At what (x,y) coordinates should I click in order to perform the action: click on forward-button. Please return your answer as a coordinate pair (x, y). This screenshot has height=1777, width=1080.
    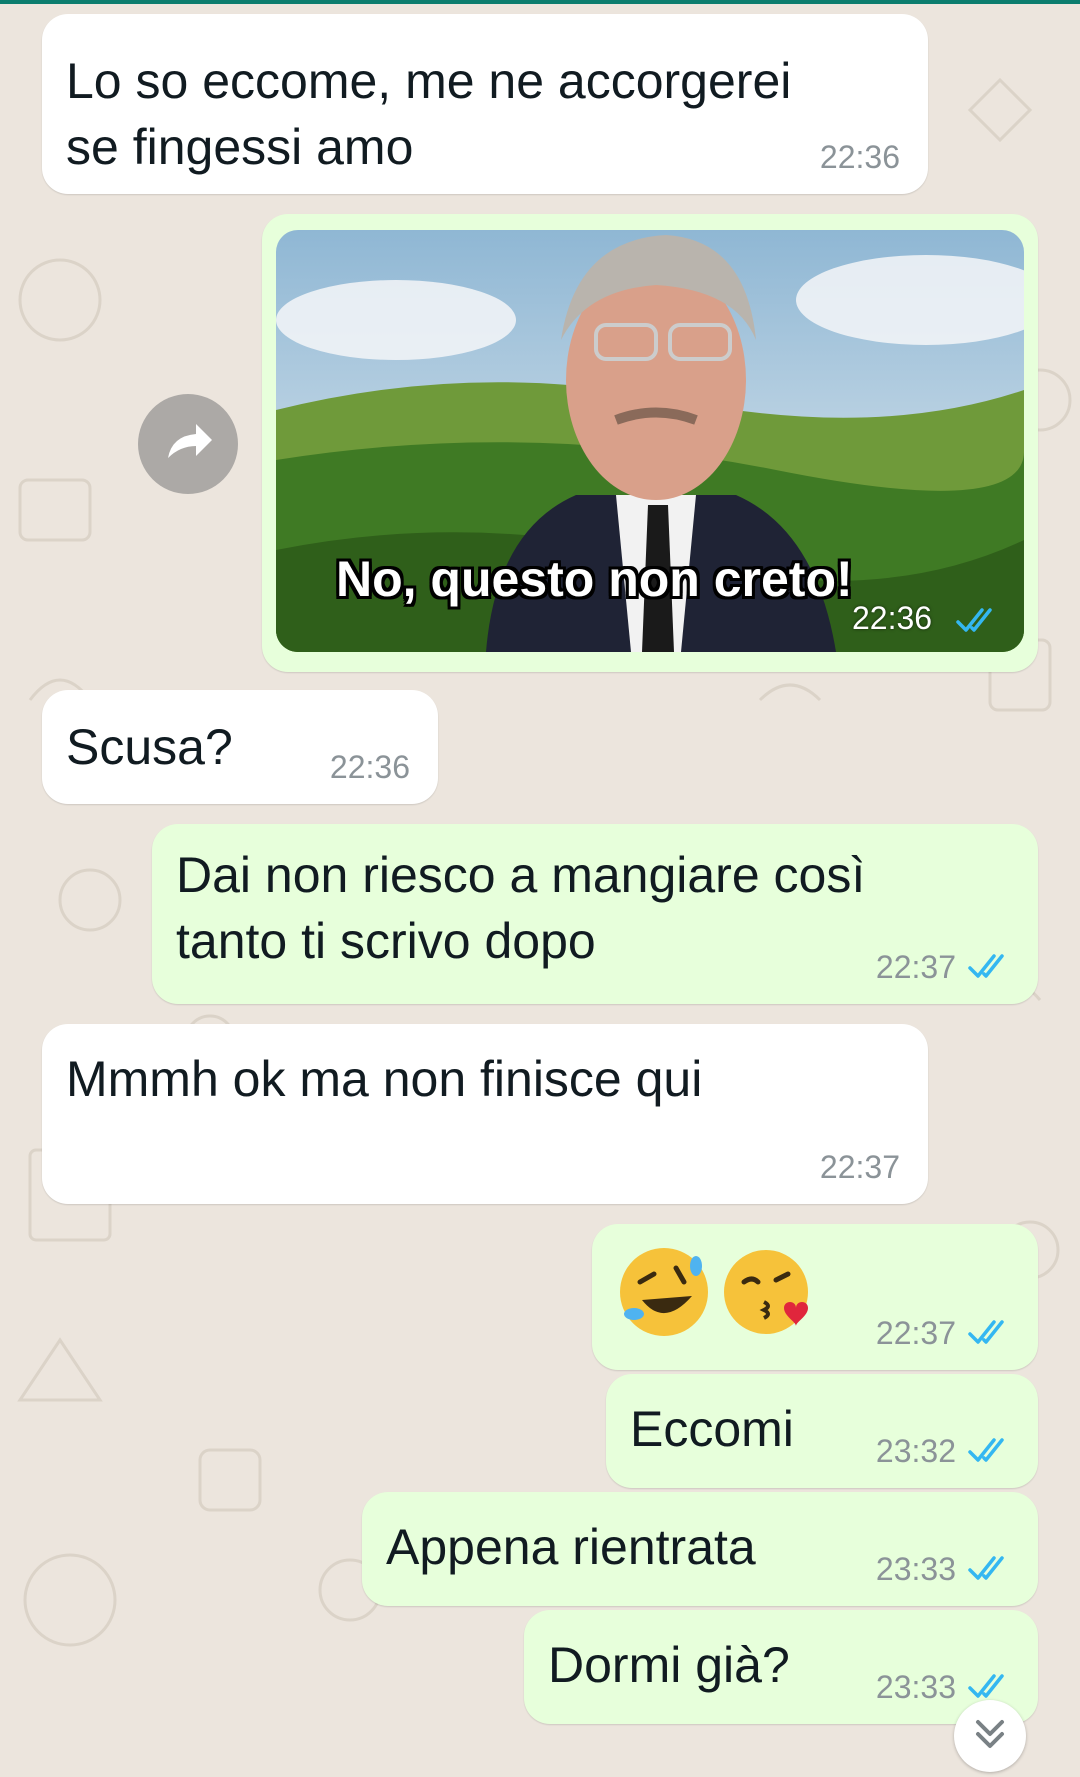
    Looking at the image, I should click on (188, 444).